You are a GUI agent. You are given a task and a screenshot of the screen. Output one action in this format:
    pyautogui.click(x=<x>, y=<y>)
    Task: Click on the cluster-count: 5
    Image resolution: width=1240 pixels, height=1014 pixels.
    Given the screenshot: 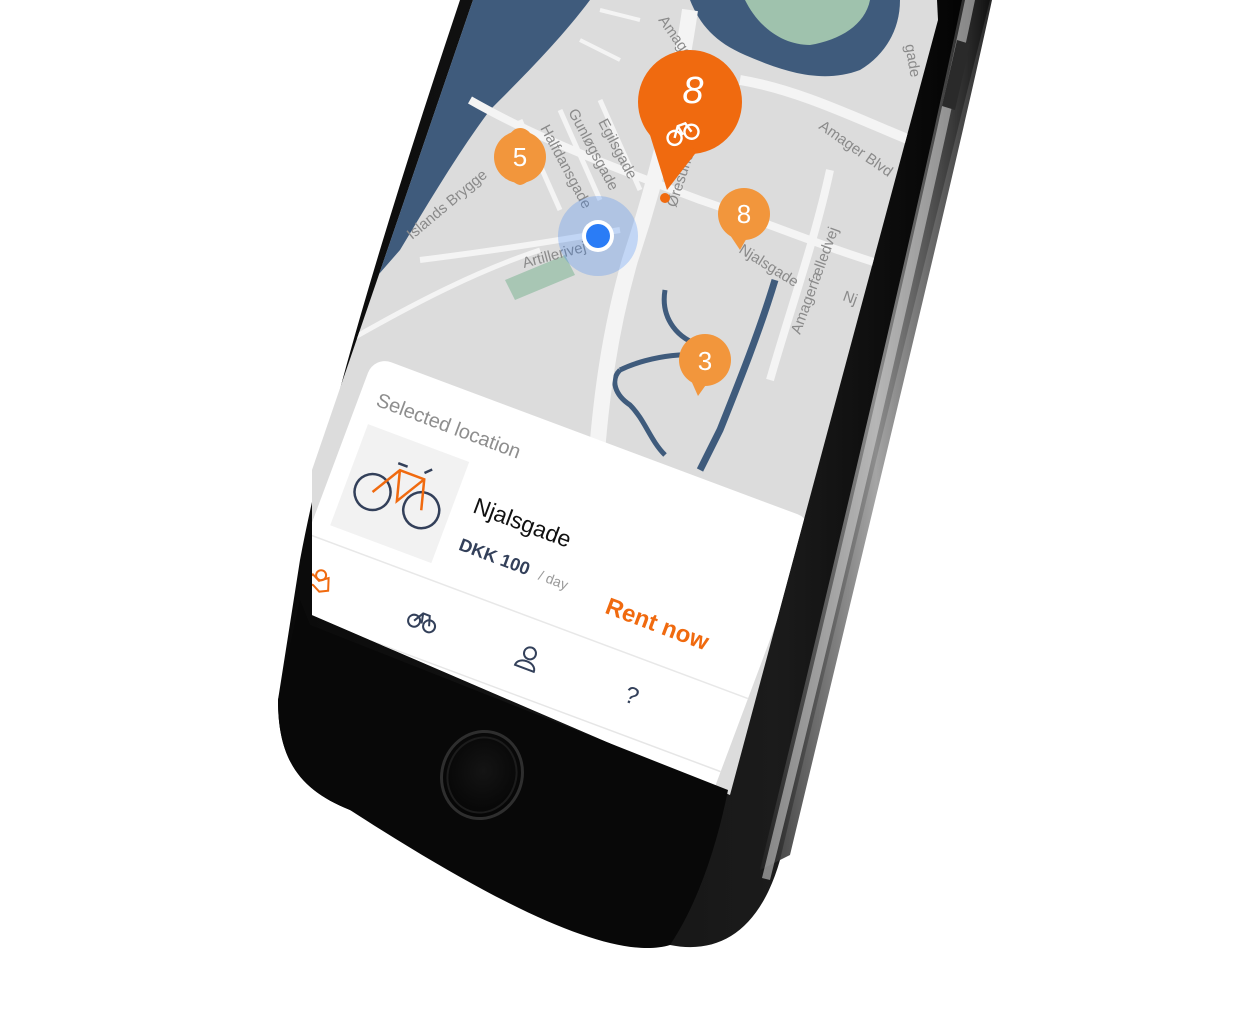 What is the action you would take?
    pyautogui.click(x=520, y=157)
    